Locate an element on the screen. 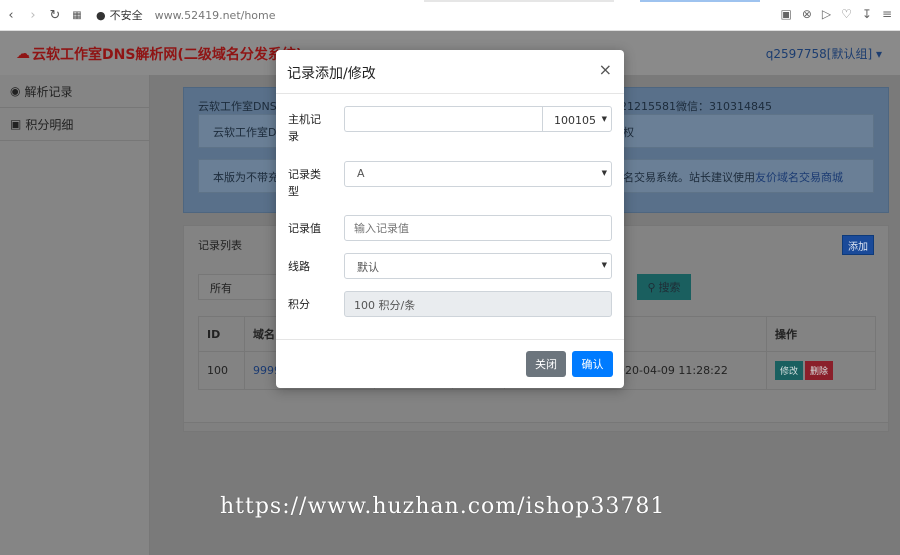 This screenshot has width=900, height=555. domain-suffix-value: 100105 is located at coordinates (575, 120).